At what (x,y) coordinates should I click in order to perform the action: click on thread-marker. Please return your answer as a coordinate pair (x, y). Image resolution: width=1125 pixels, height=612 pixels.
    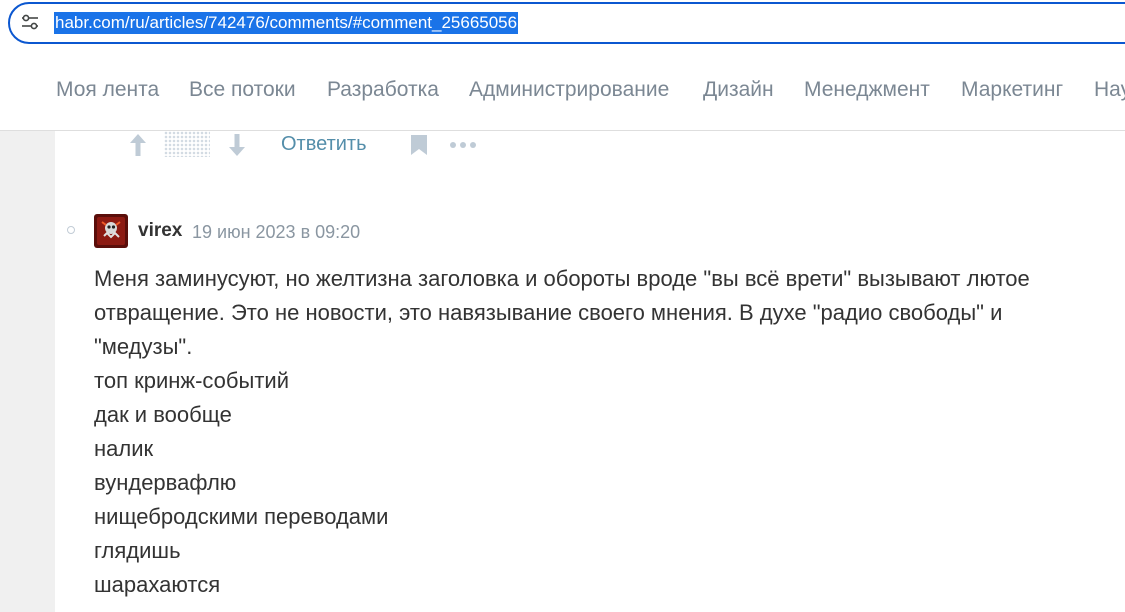
    Looking at the image, I should click on (71, 230).